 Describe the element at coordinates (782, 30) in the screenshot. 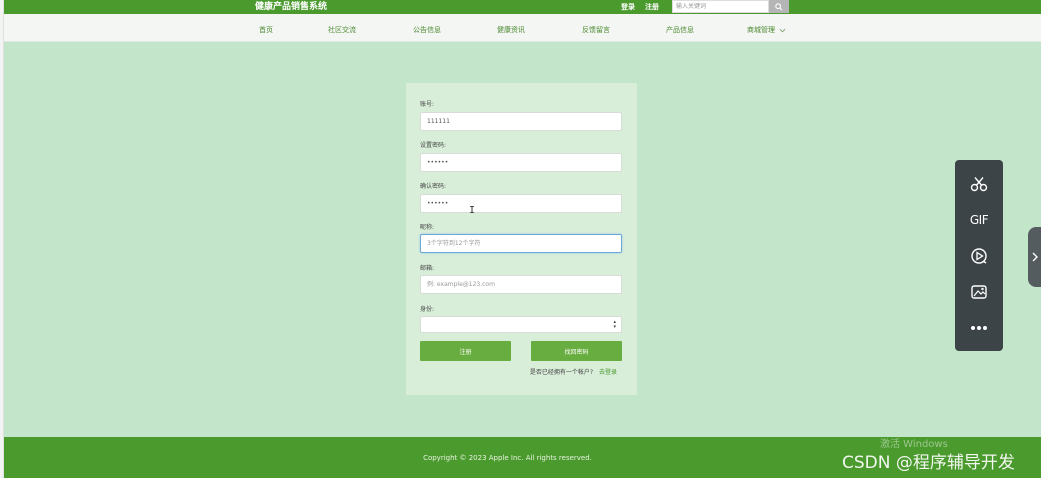

I see `chevron-down-icon` at that location.